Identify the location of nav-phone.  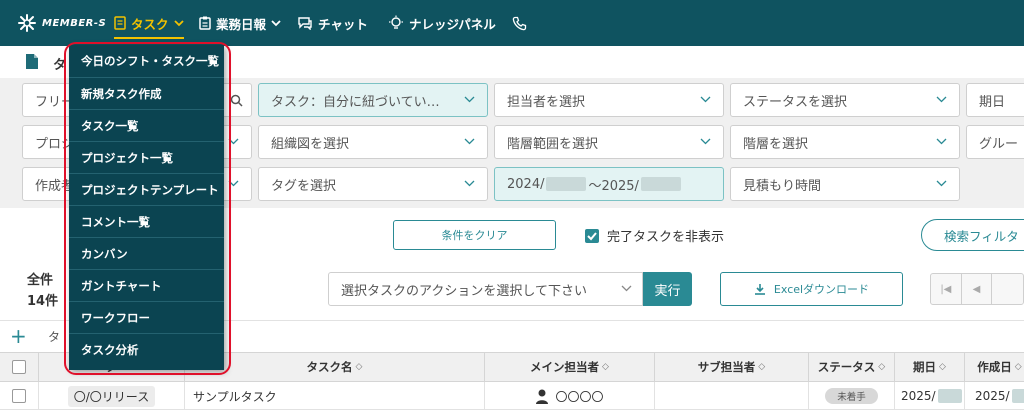
(519, 23).